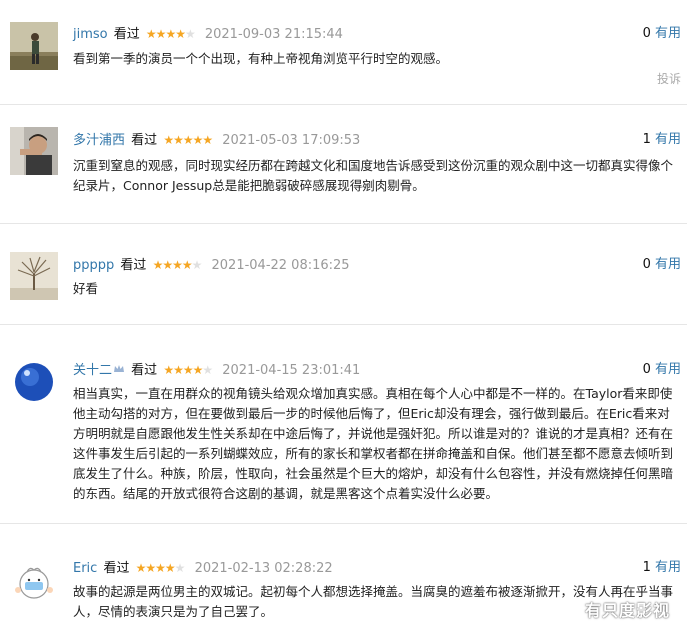  What do you see at coordinates (99, 140) in the screenshot?
I see `username-link: 多汁浦西` at bounding box center [99, 140].